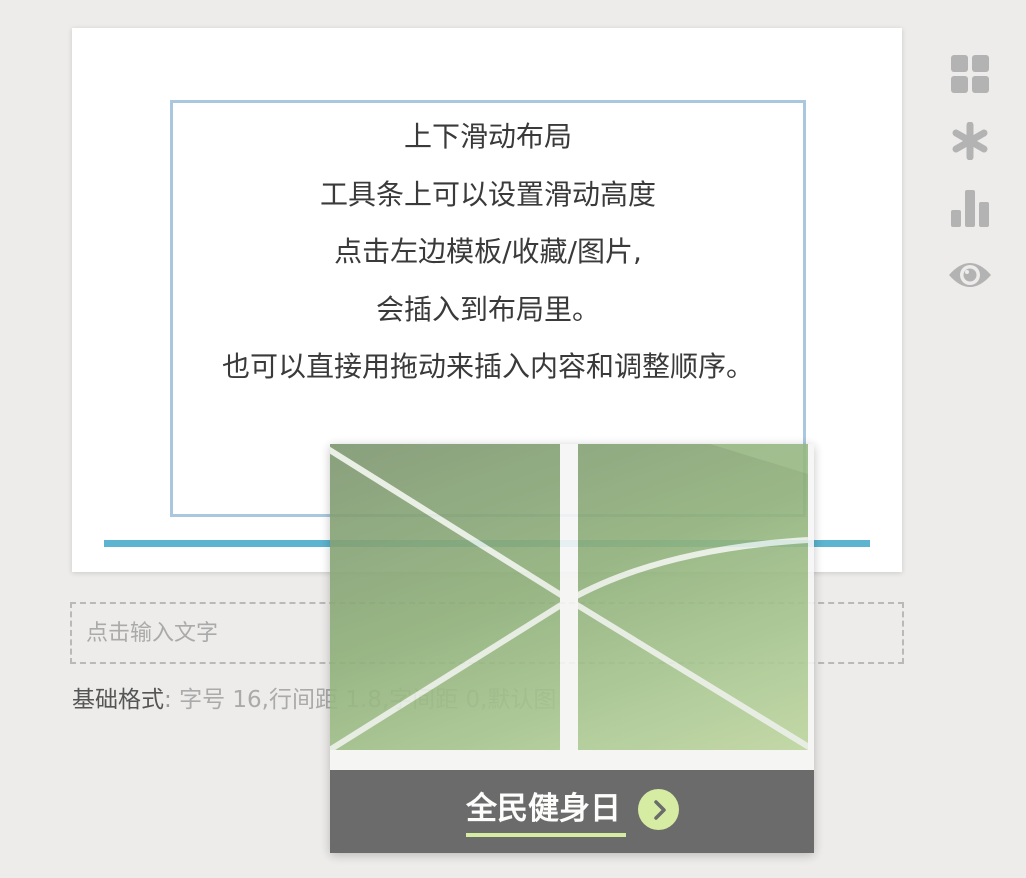 The image size is (1026, 878). What do you see at coordinates (970, 274) in the screenshot?
I see `eye-icon` at bounding box center [970, 274].